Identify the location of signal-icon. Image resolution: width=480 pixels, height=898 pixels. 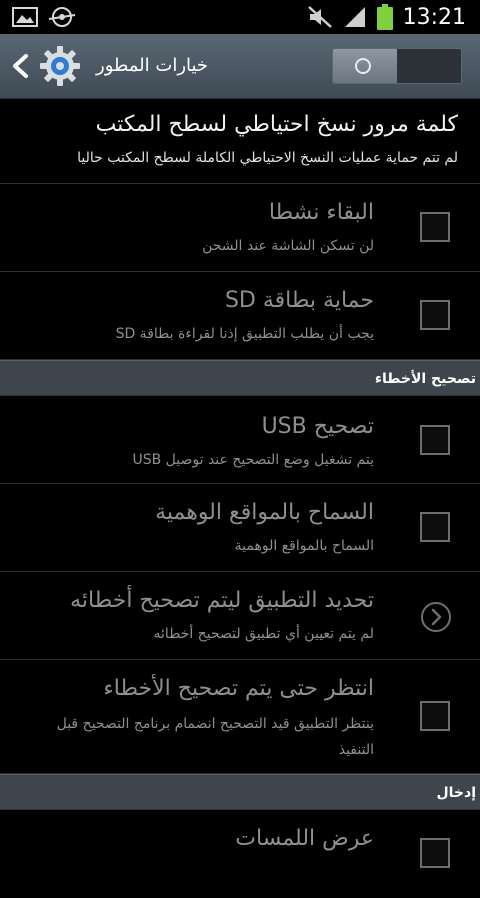
(354, 17).